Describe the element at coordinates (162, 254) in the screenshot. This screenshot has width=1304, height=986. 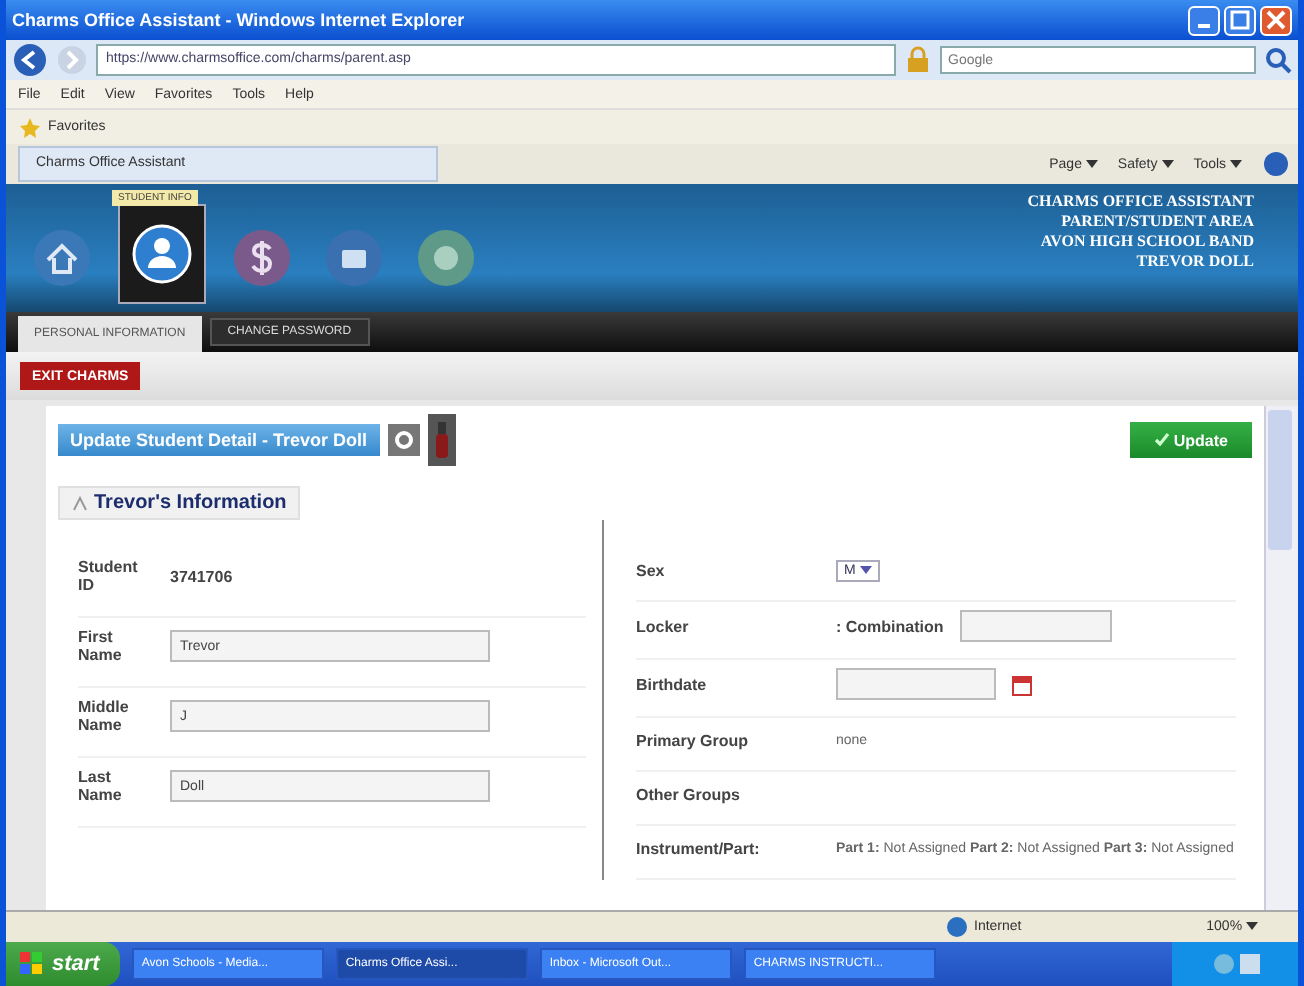
I see `person-icon` at that location.